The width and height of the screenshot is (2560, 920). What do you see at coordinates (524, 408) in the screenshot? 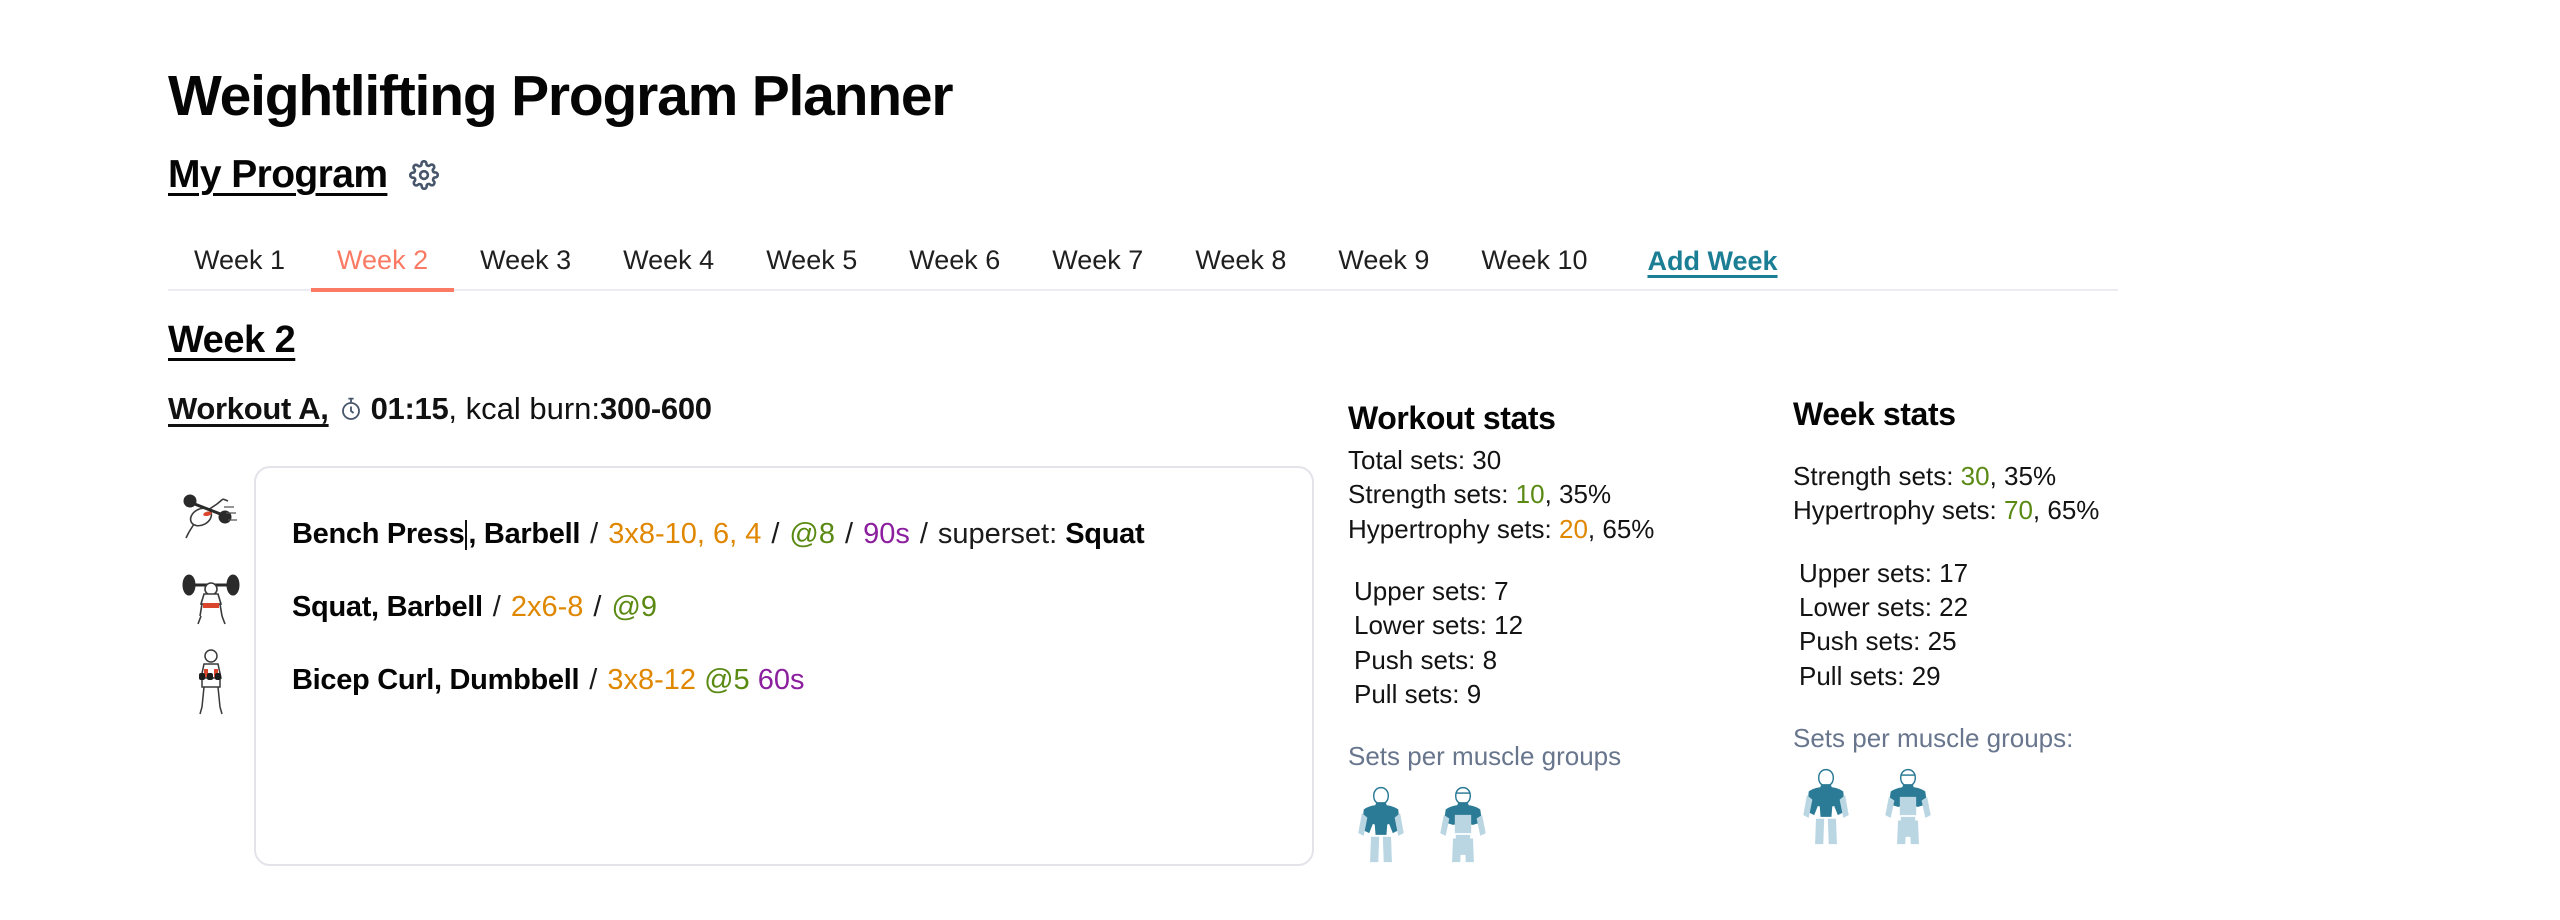
I see `kcal-label: , kcal burn:` at bounding box center [524, 408].